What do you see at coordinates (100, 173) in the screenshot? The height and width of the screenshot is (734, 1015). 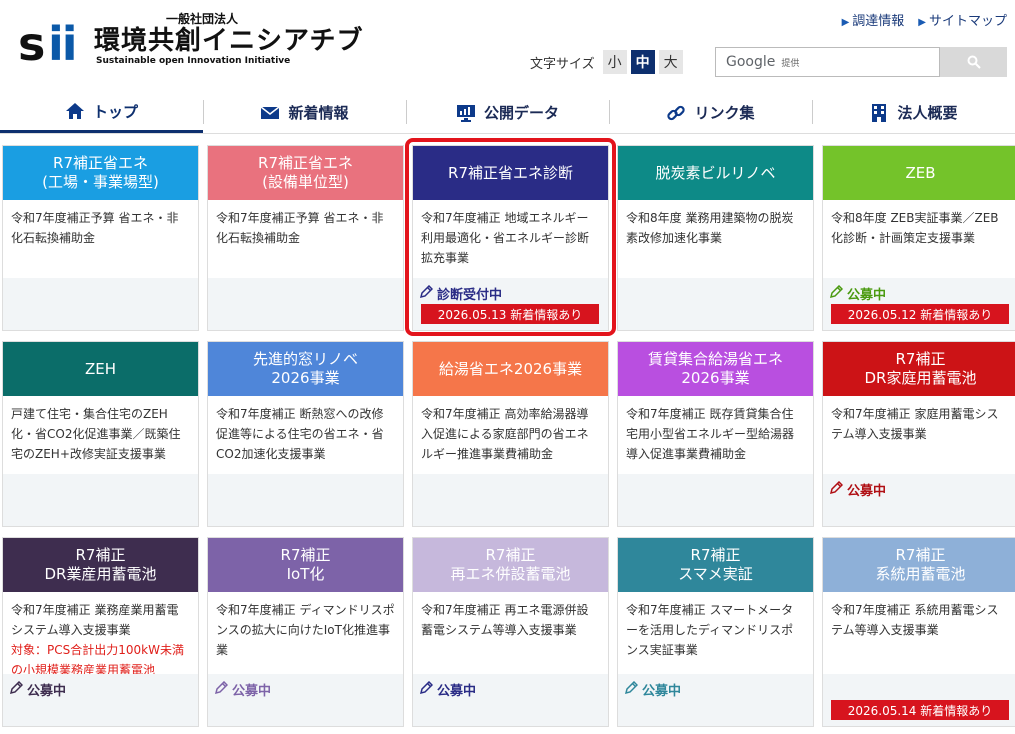 I see `program-card-title: R7補正省エネ (工場・事業場型)` at bounding box center [100, 173].